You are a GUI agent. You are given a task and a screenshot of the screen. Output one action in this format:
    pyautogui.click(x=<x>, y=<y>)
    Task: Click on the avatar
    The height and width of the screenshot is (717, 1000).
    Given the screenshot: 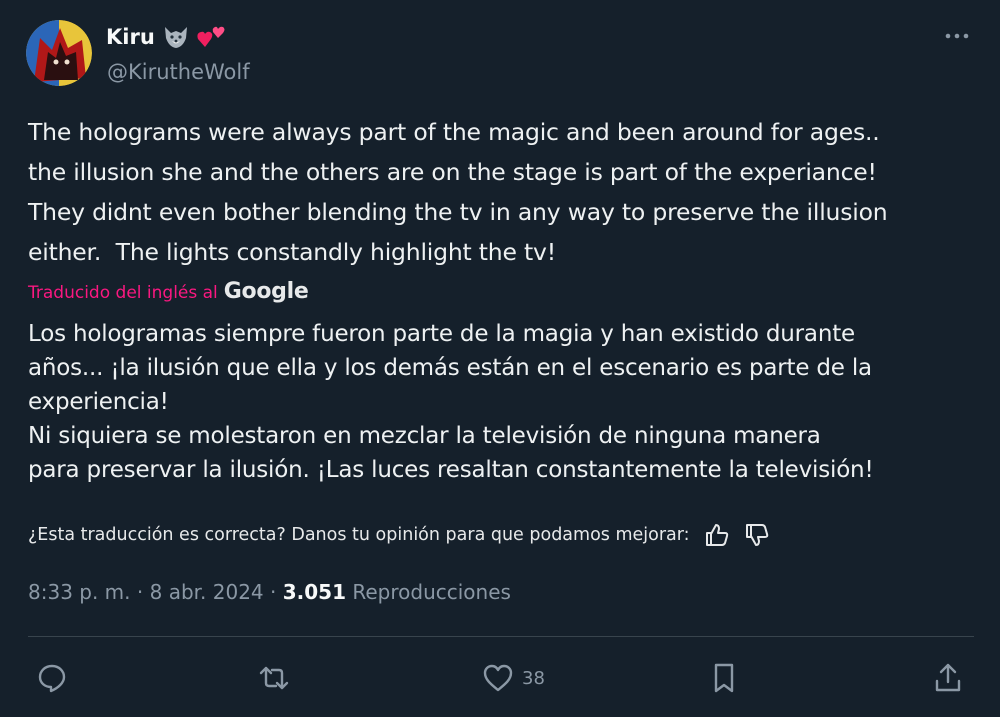 What is the action you would take?
    pyautogui.click(x=59, y=53)
    